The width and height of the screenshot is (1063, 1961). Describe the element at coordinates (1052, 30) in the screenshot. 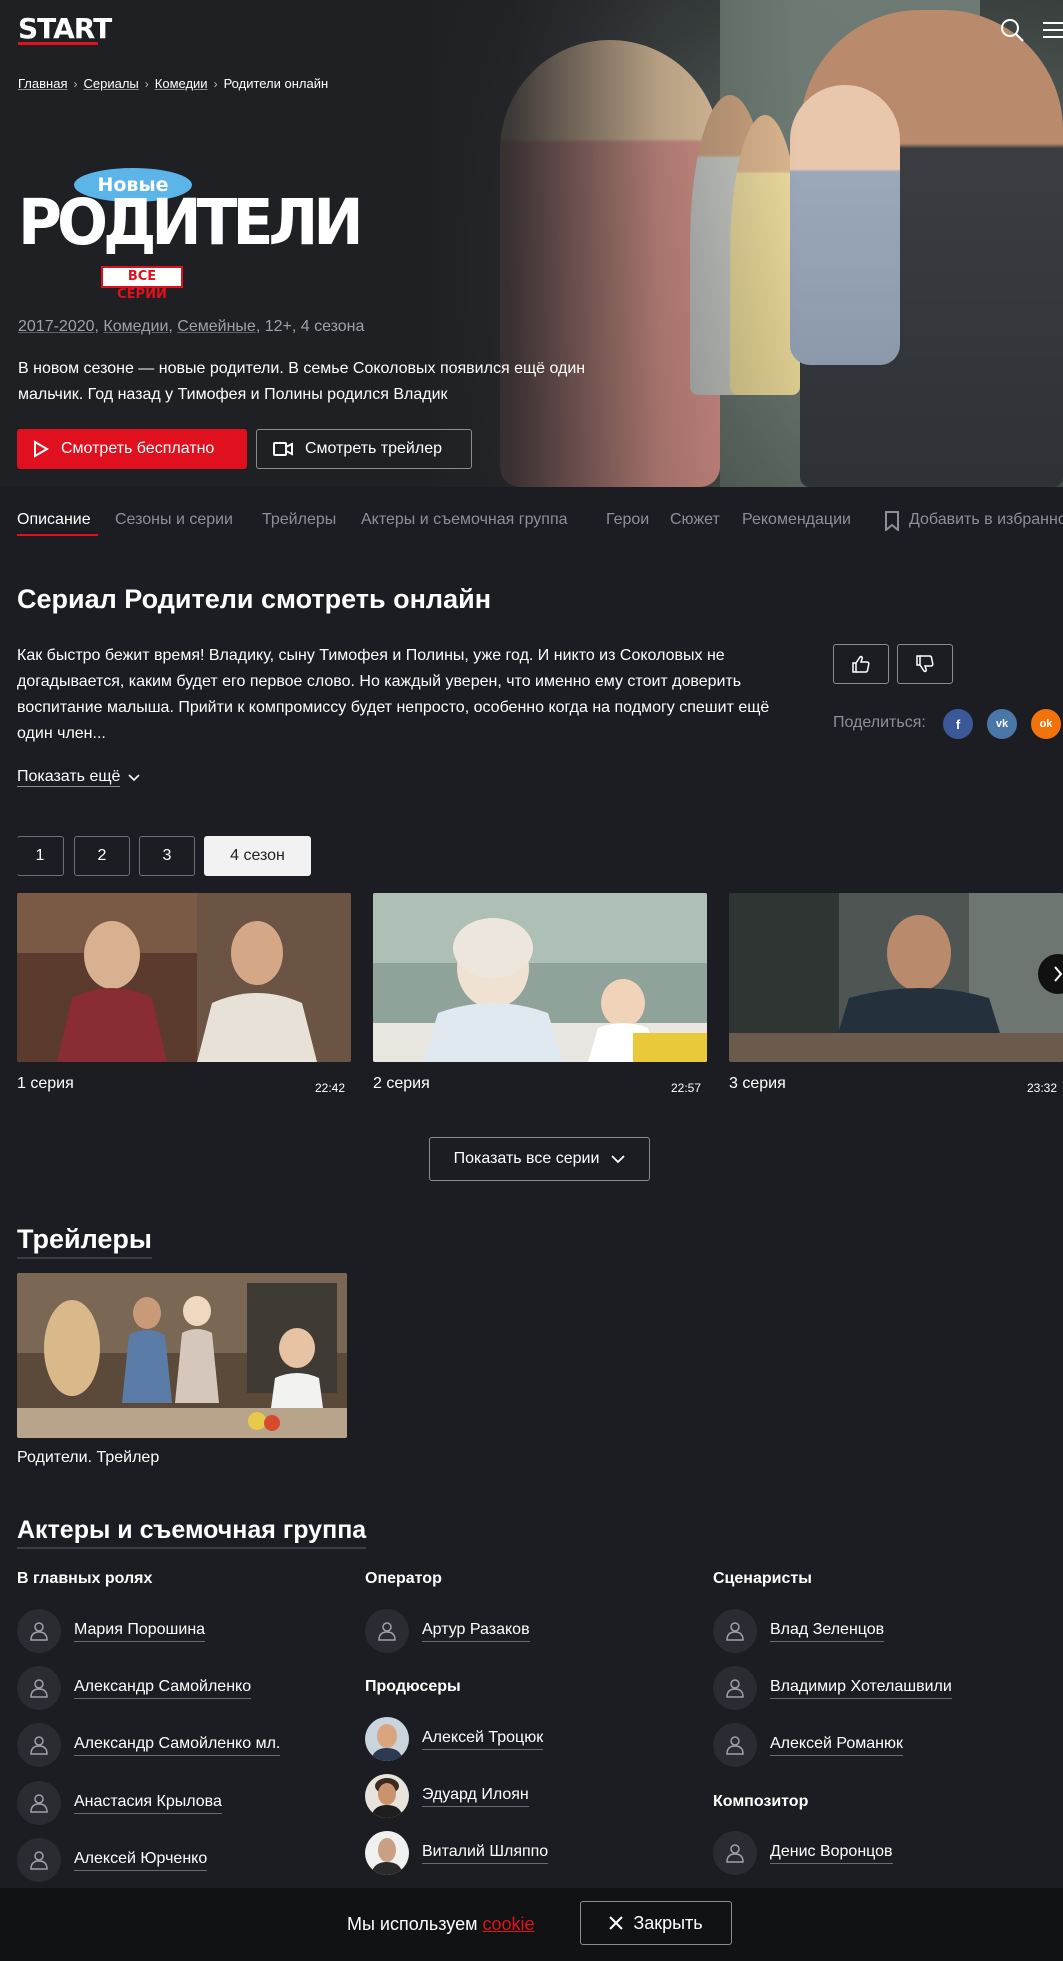

I see `menu-icon` at that location.